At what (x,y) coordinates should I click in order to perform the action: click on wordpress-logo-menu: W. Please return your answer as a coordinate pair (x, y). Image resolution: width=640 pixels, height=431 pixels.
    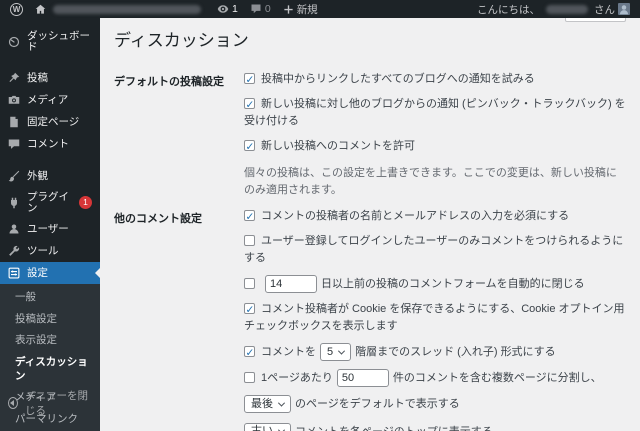
    Looking at the image, I should click on (16, 9).